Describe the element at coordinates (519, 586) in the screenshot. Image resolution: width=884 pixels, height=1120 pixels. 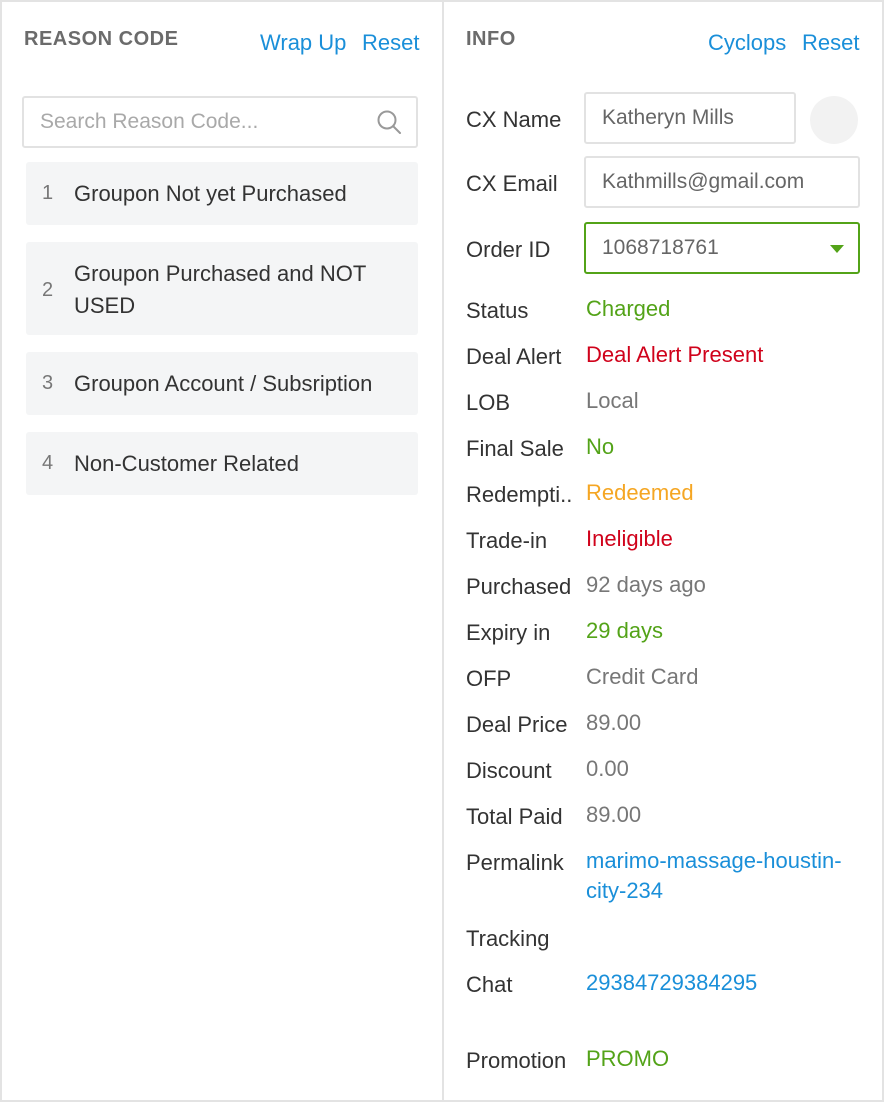
I see `info-row-label: Purchased` at that location.